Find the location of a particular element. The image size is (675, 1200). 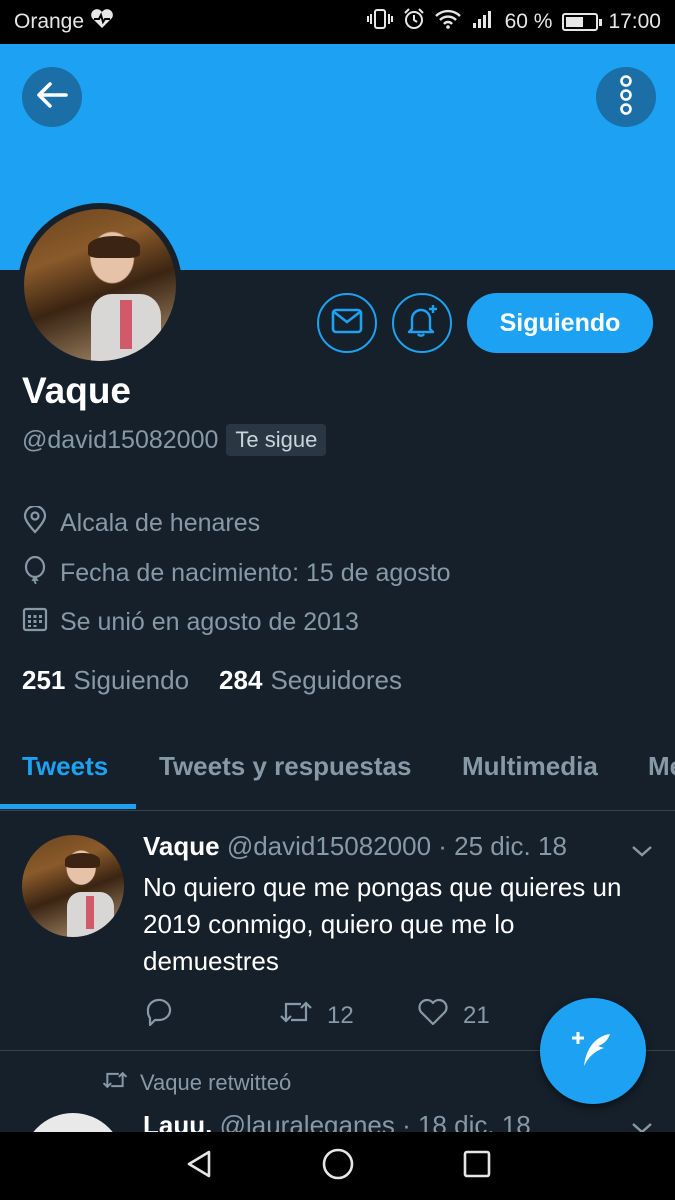

following-count-link: 251 Siguiendo is located at coordinates (105, 680).